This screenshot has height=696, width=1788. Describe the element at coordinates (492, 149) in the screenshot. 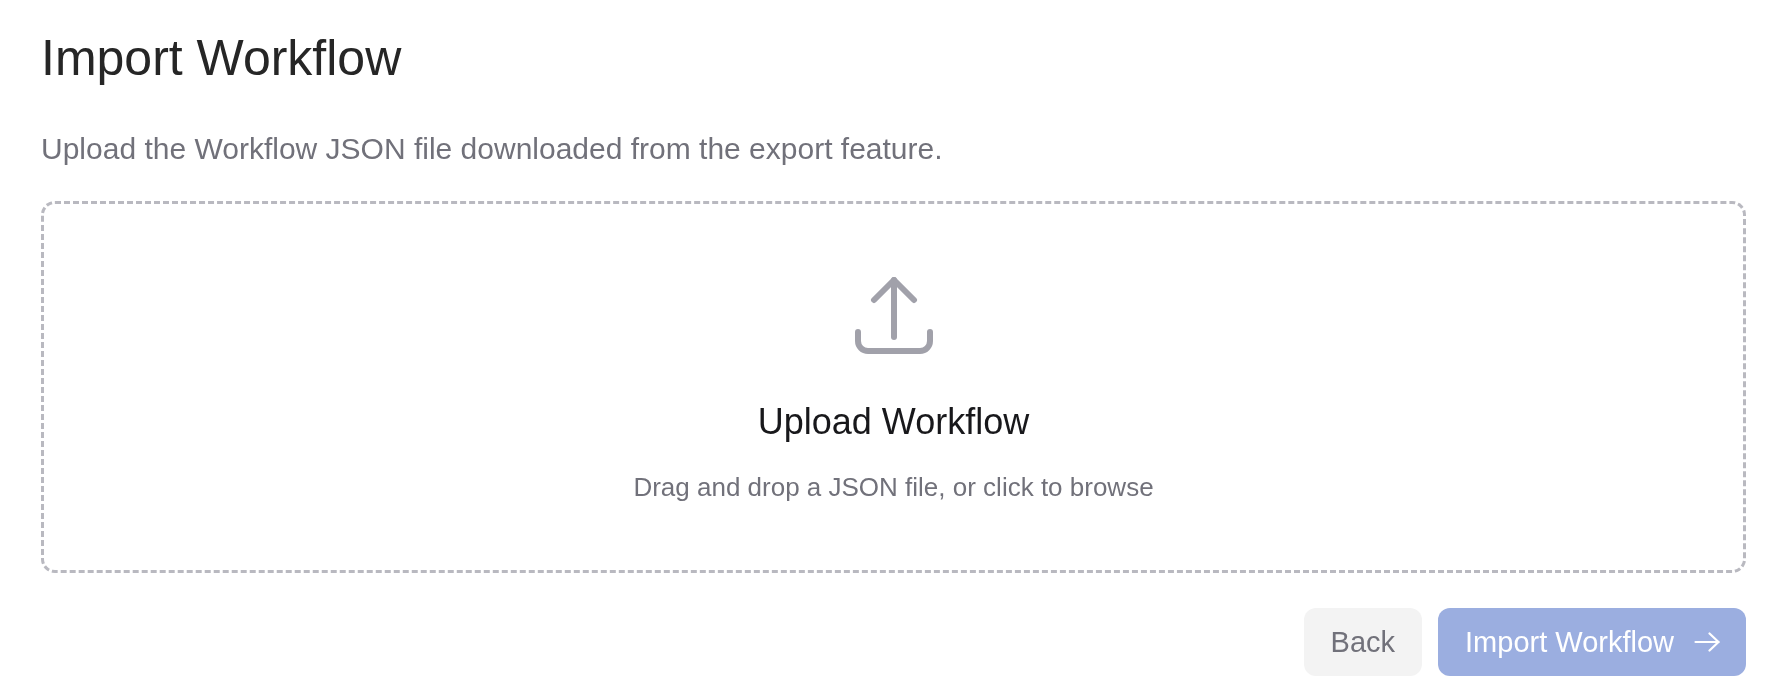

I see `page-description: Upload the Workflow JSON file downloaded from the export feature.` at that location.